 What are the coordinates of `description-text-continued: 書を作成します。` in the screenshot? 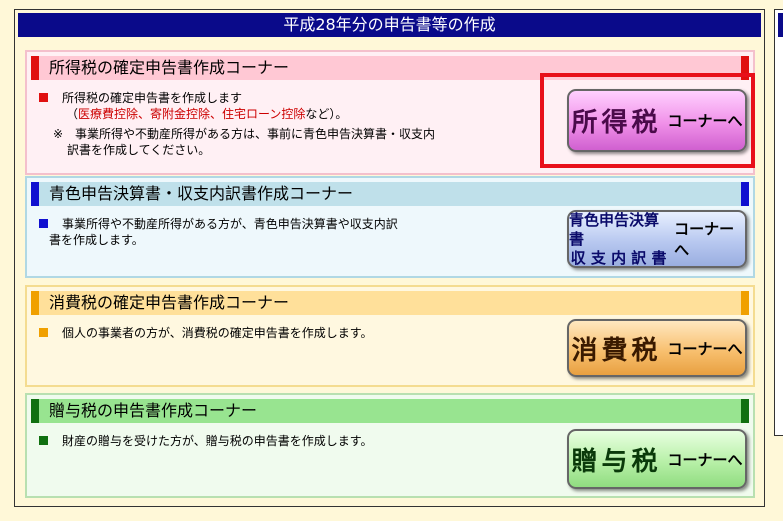 It's located at (96, 240).